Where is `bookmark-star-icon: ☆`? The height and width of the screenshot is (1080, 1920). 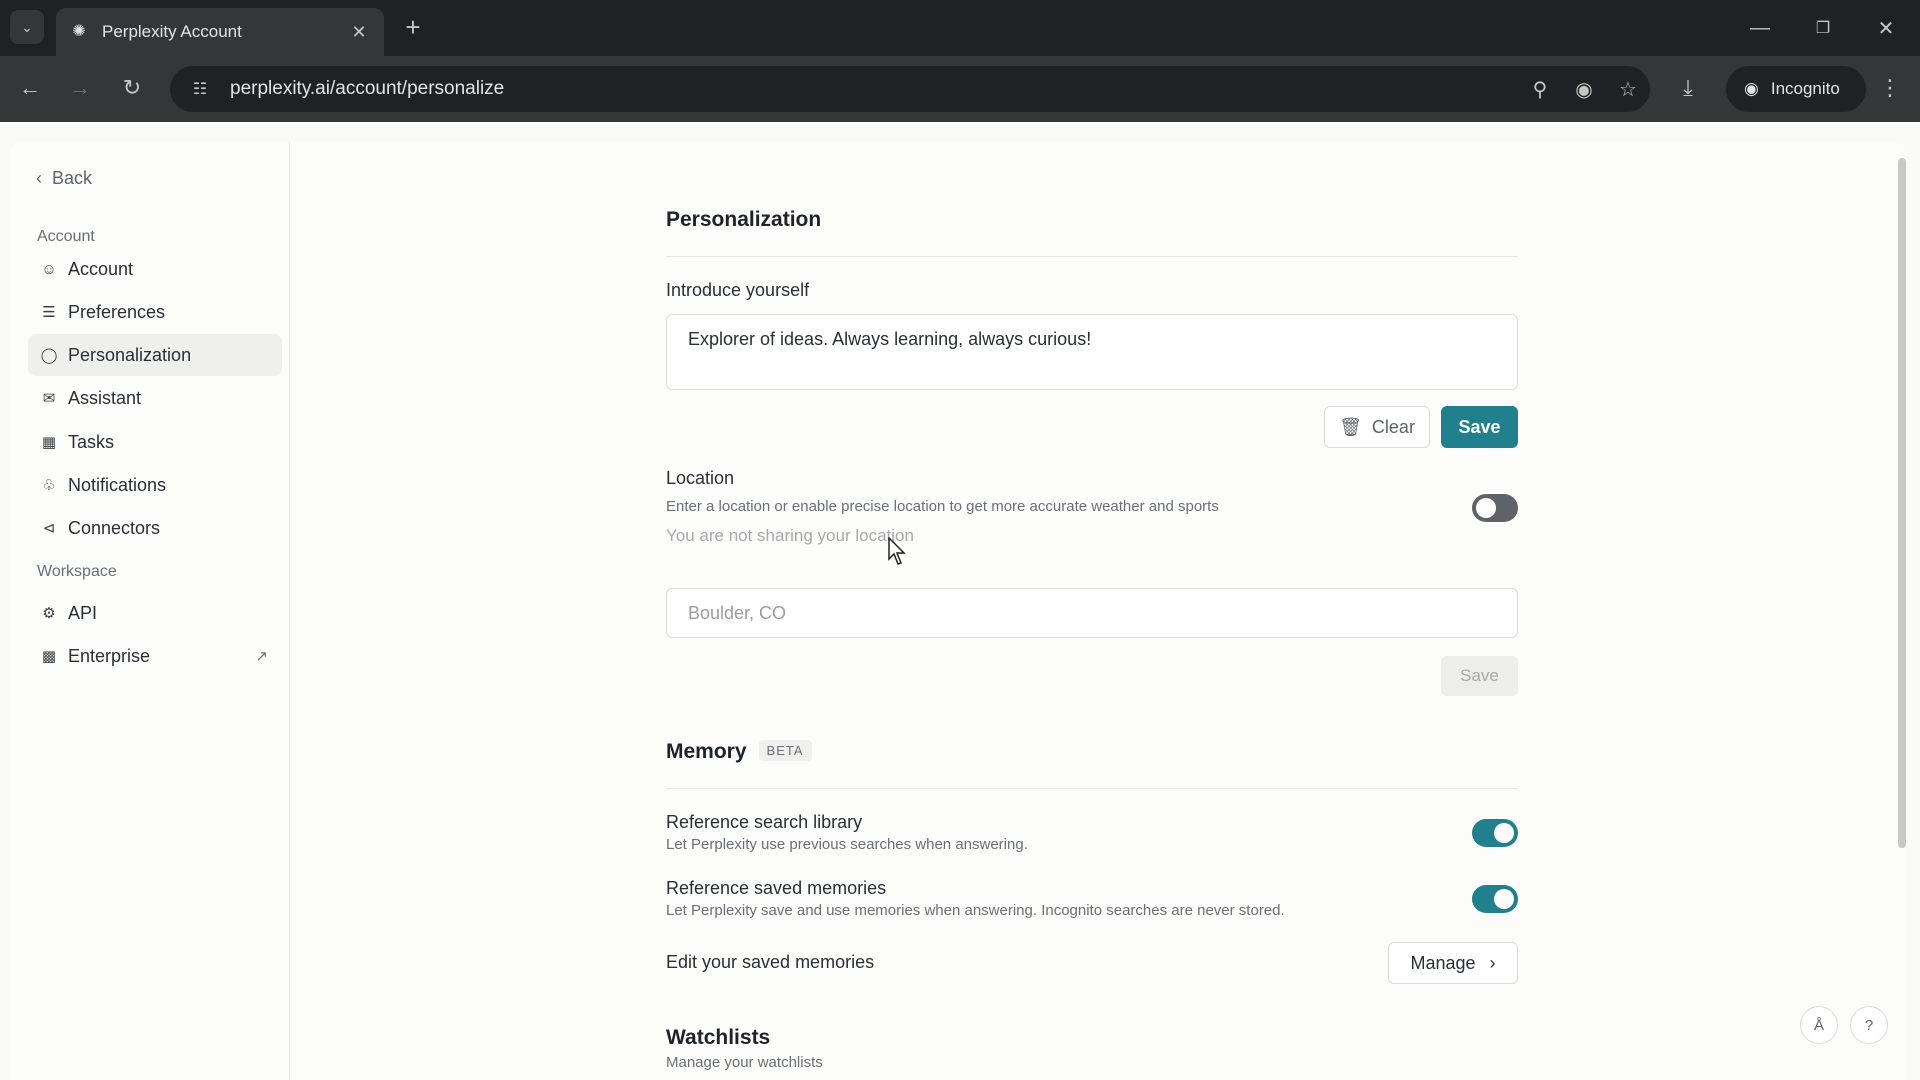 bookmark-star-icon: ☆ is located at coordinates (1628, 89).